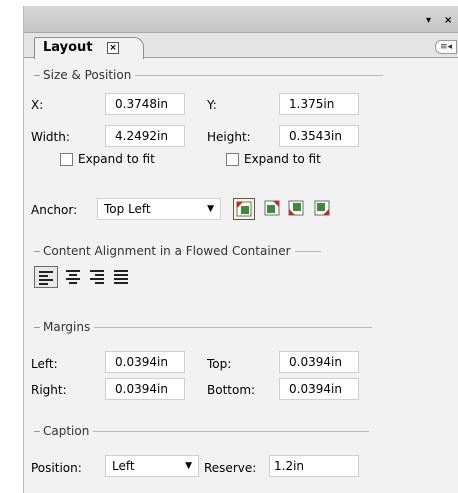 This screenshot has height=493, width=458. I want to click on anchor-dropdown-value: Top Left, so click(127, 209).